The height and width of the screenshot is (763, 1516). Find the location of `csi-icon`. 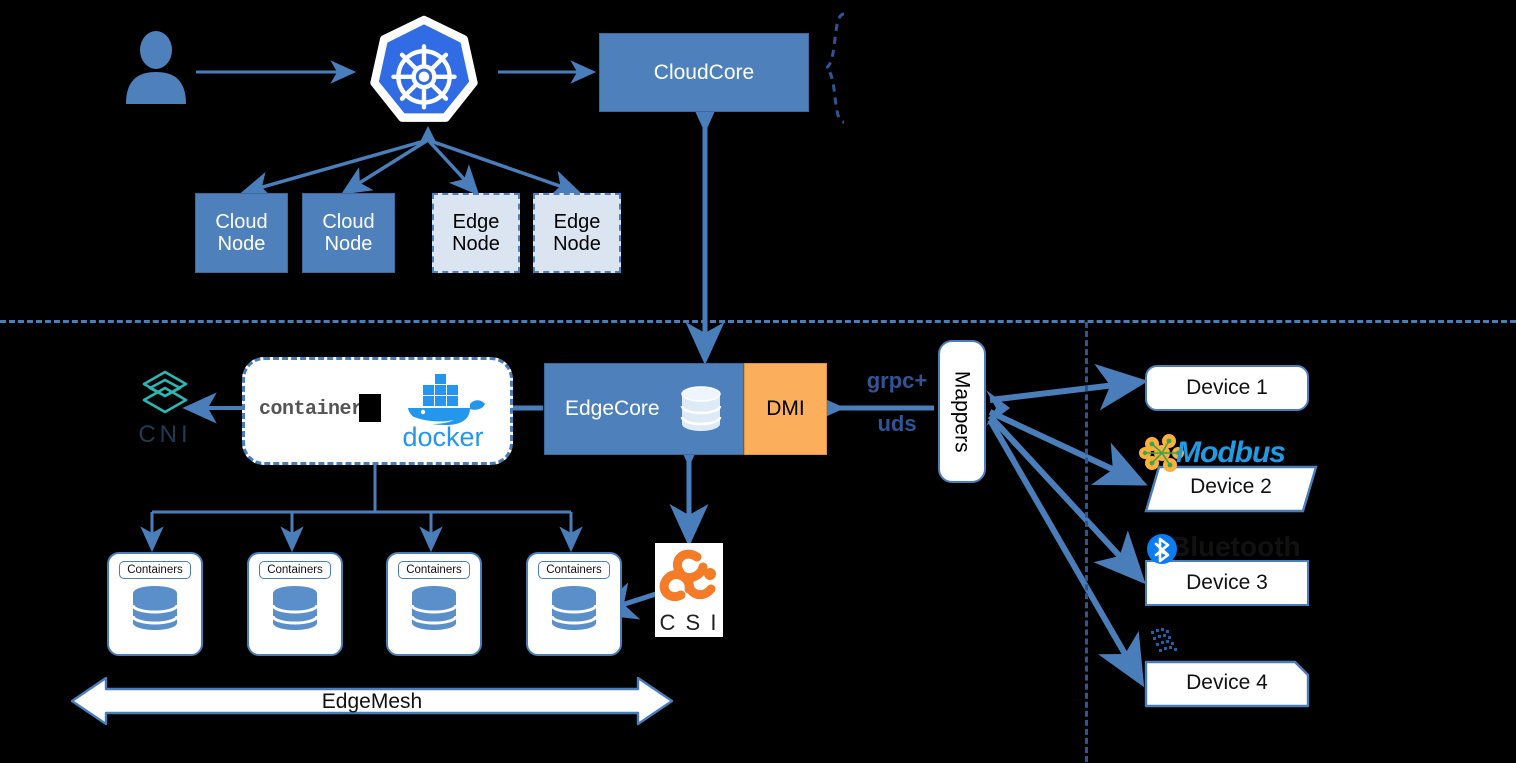

csi-icon is located at coordinates (687, 575).